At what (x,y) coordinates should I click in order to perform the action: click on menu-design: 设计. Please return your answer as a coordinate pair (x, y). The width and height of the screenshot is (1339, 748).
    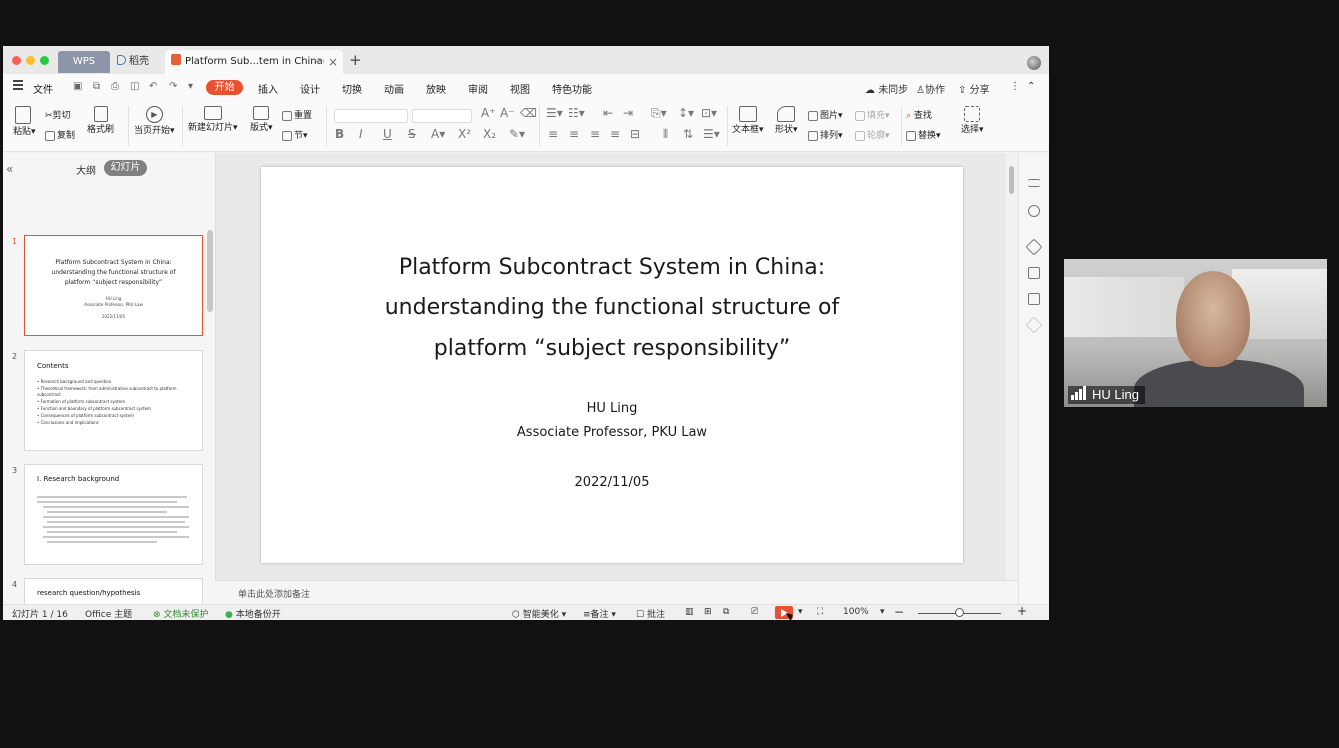
    Looking at the image, I should click on (310, 88).